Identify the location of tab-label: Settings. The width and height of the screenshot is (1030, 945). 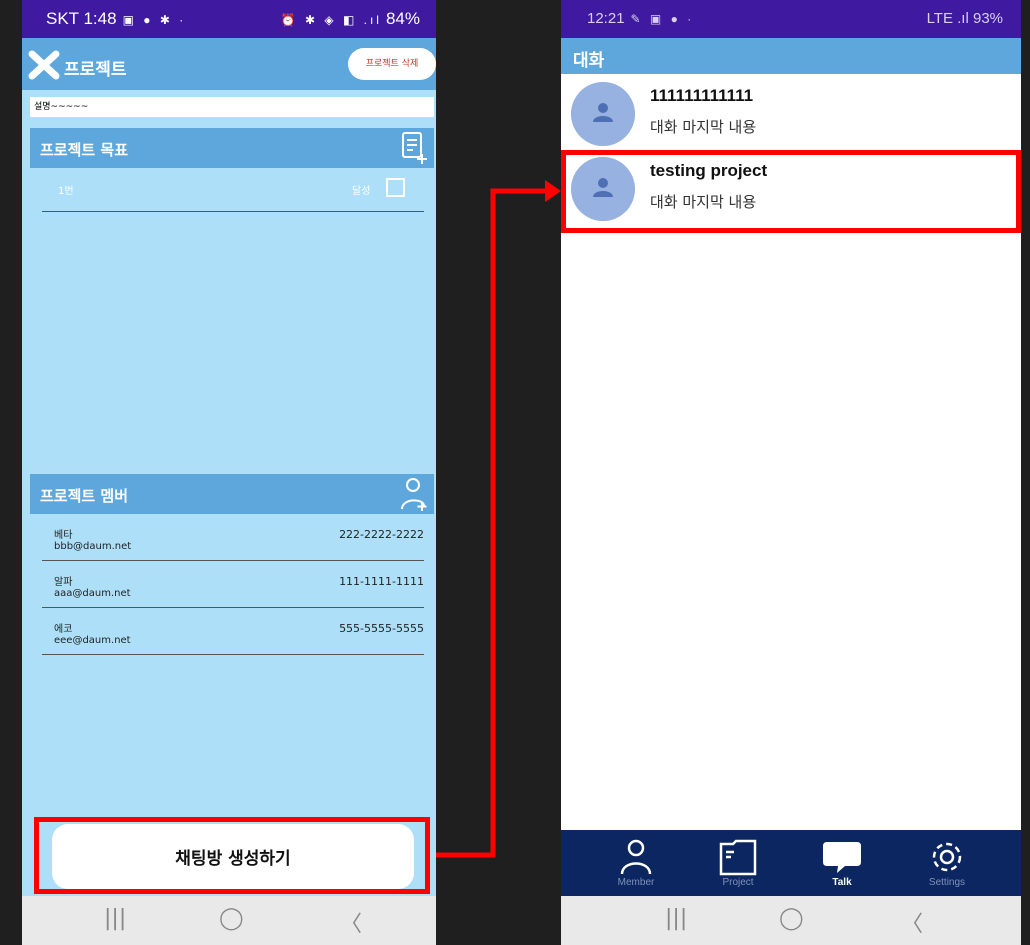
(947, 882).